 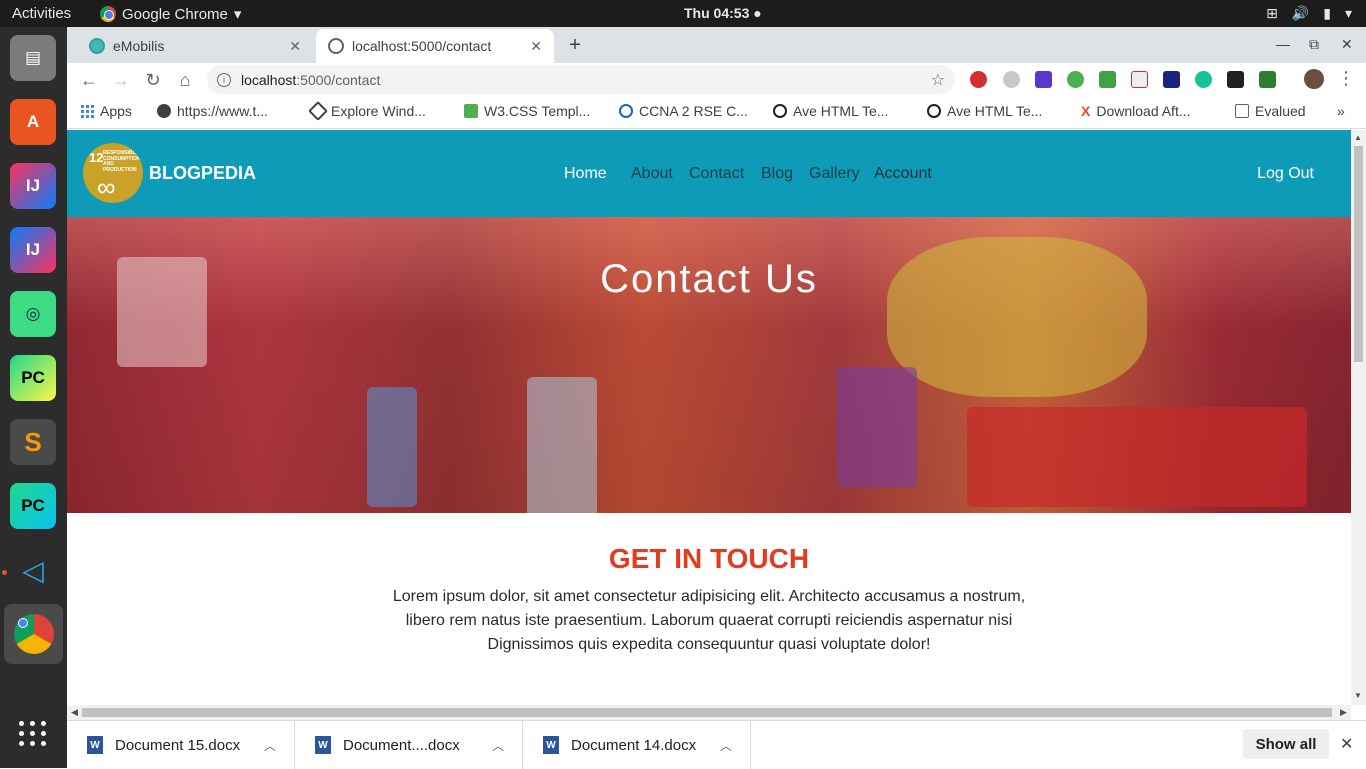 I want to click on chrome-icon, so click(x=33, y=634).